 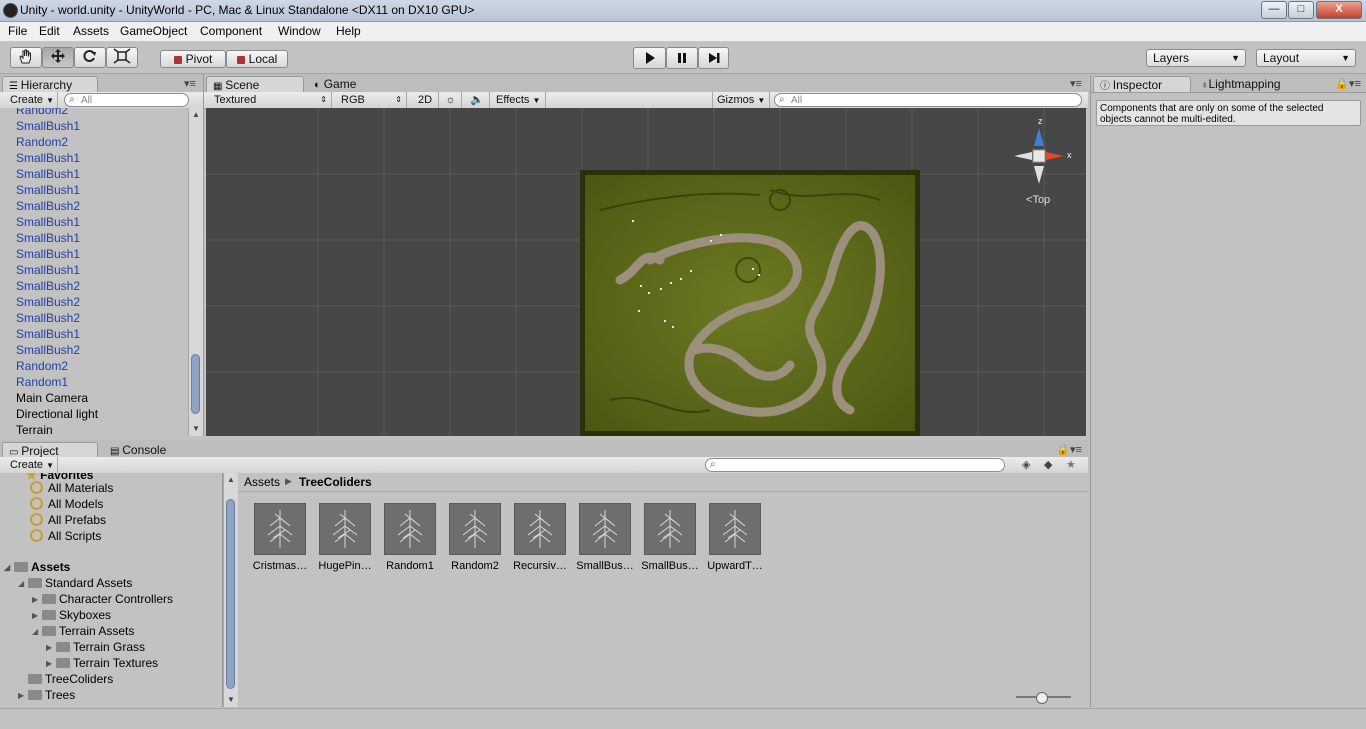 I want to click on asset-item: Random1, so click(x=410, y=537).